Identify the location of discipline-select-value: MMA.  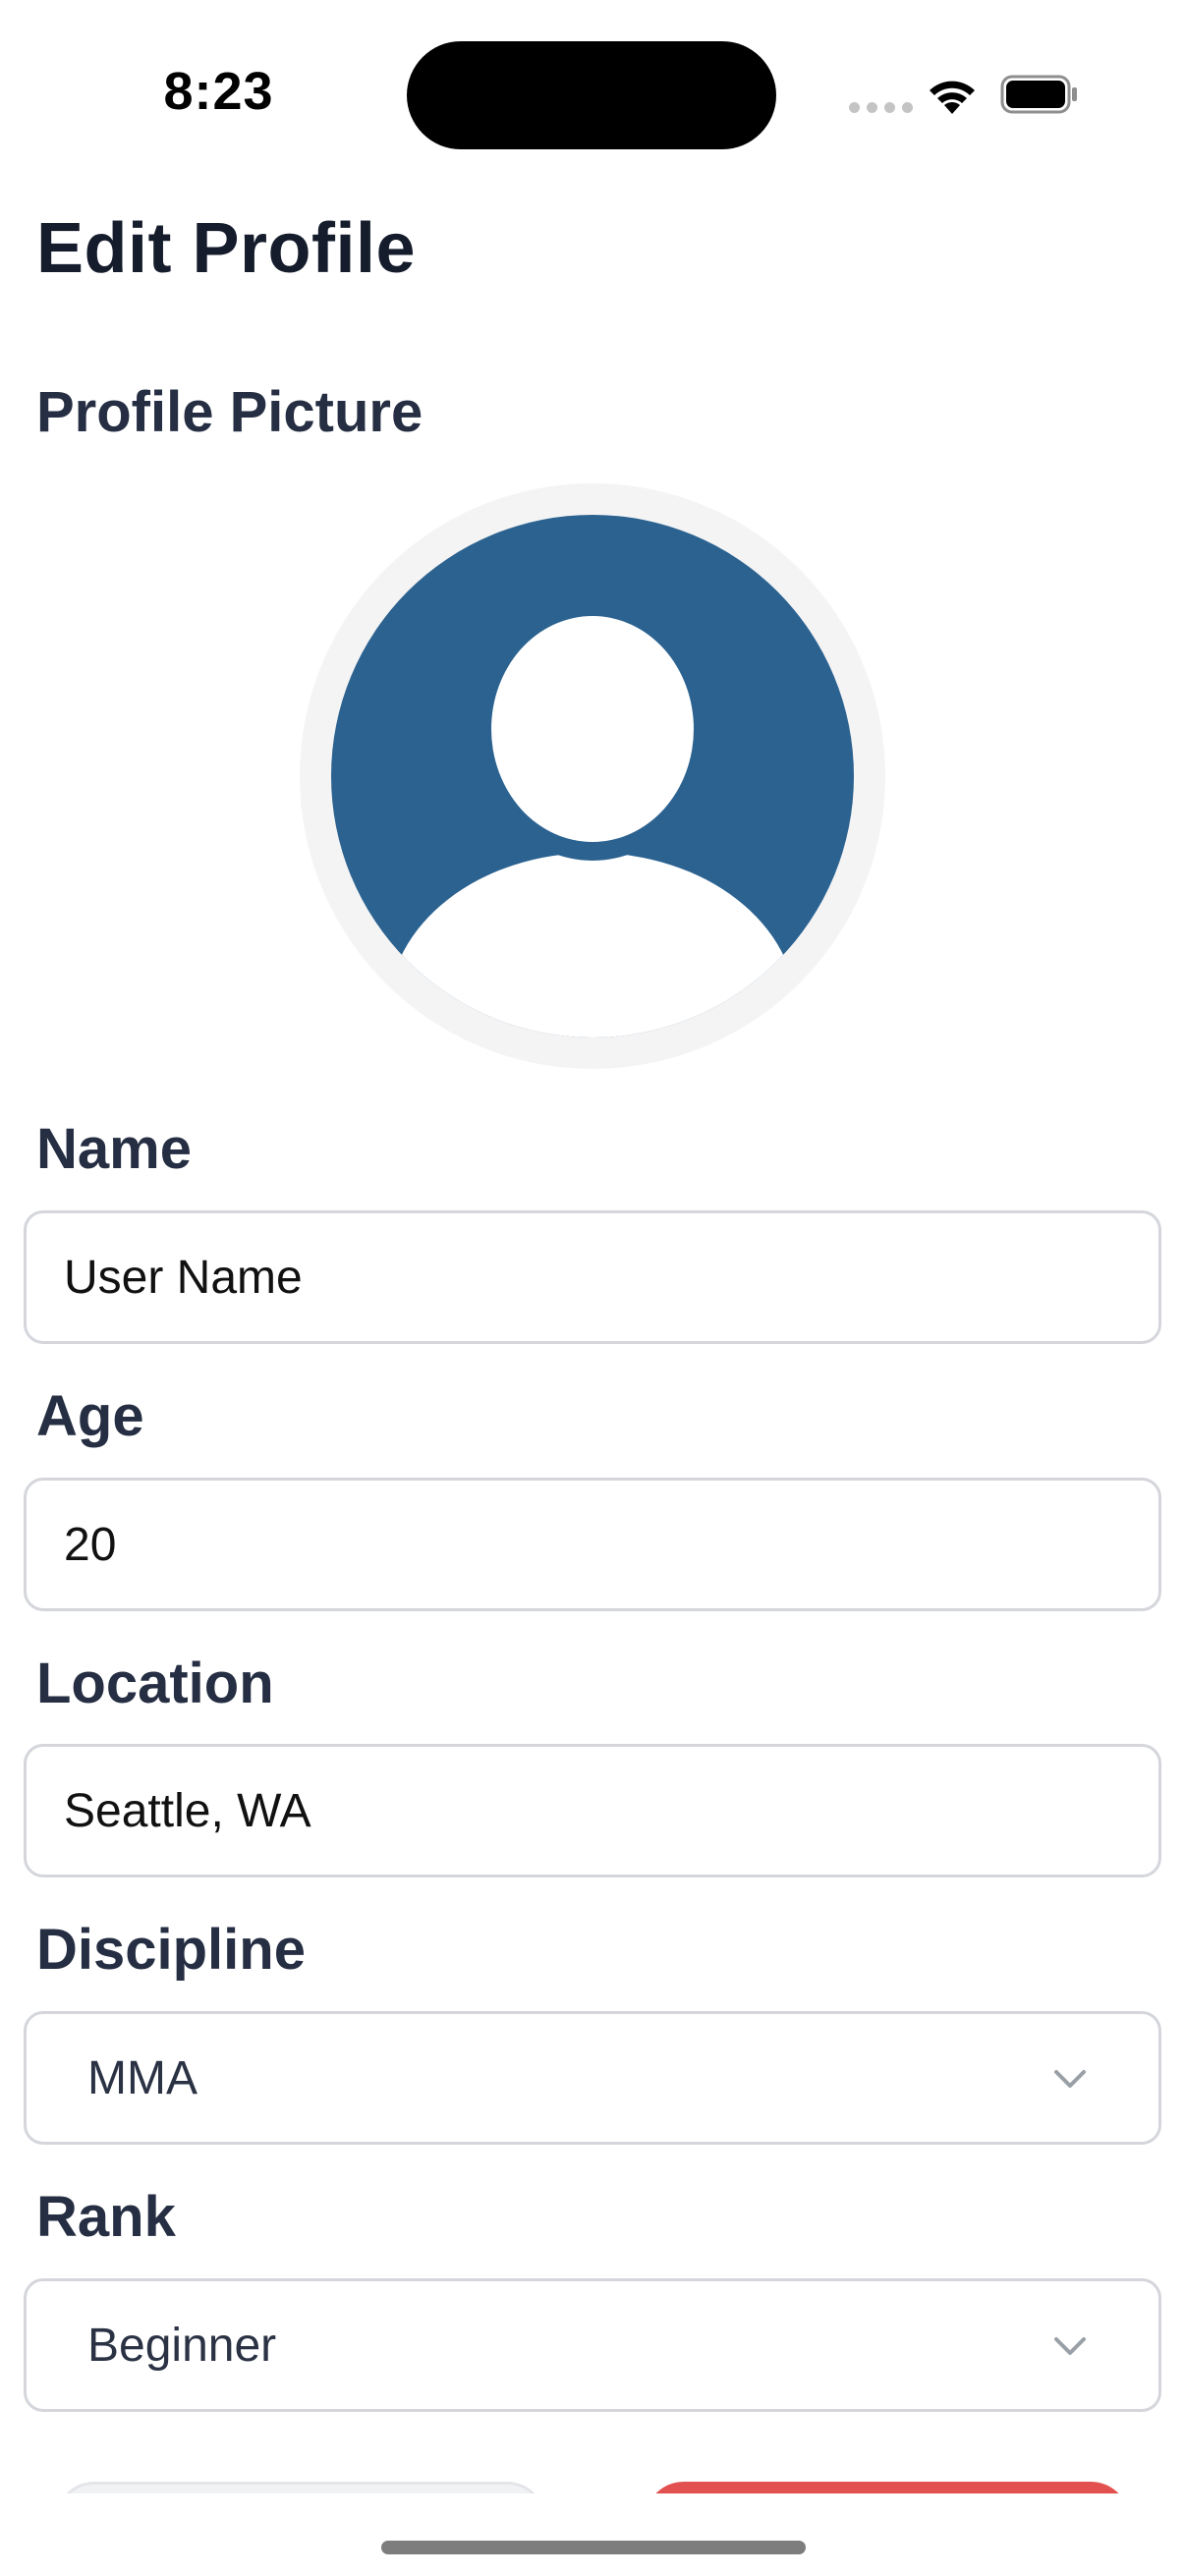
(142, 2077).